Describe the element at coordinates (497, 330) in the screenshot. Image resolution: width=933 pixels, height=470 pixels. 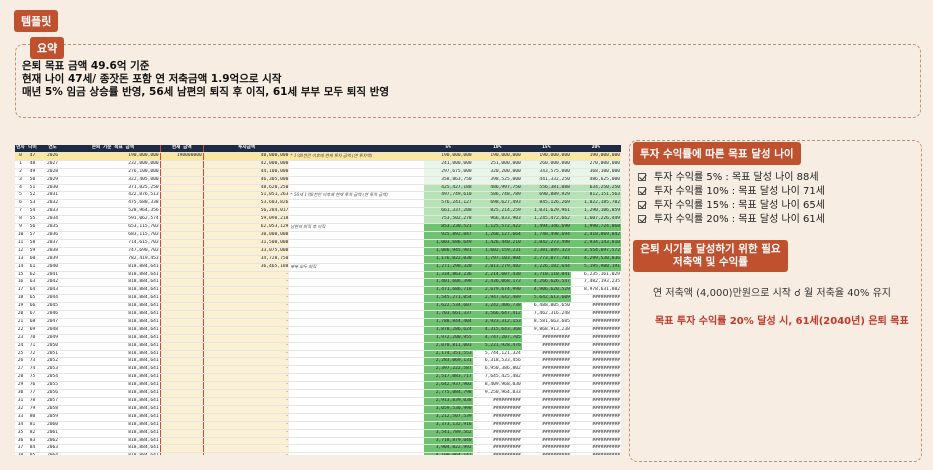
I see `rate-cell: 4,315,643,368` at that location.